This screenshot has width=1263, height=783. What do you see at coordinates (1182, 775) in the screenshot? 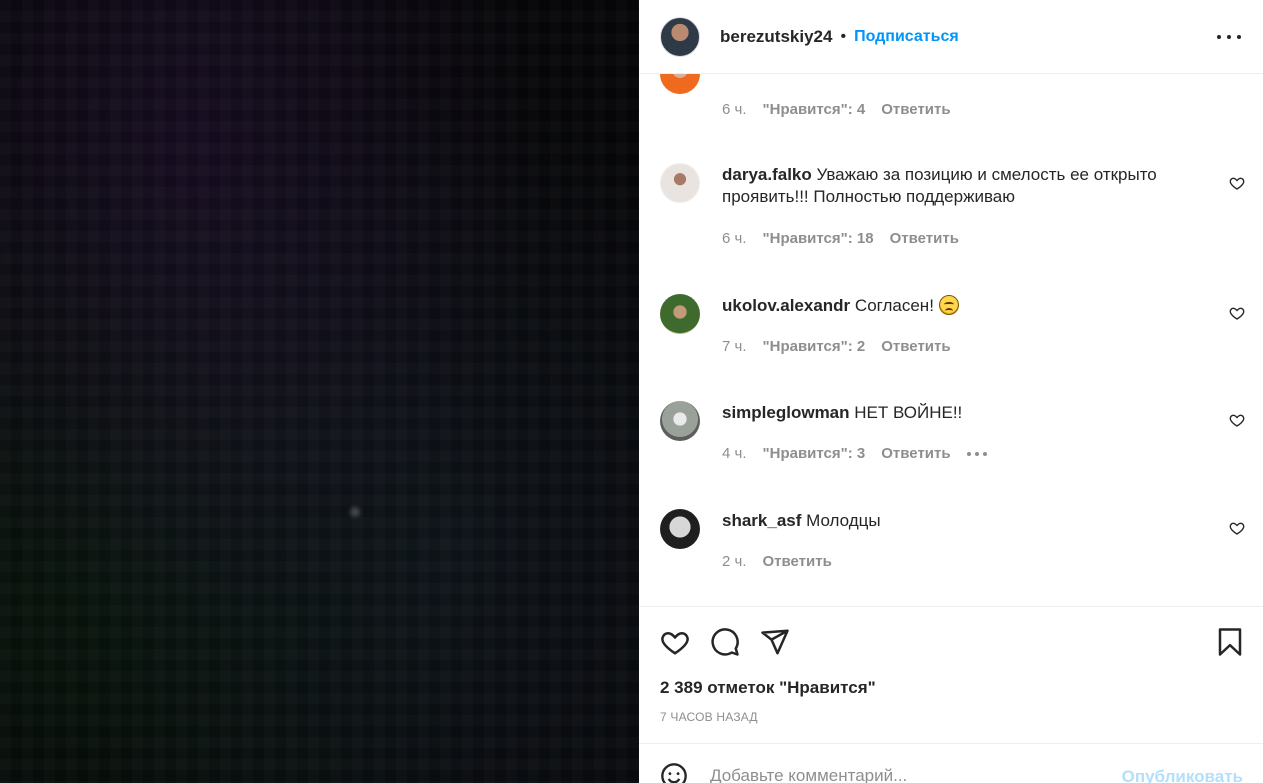
I see `publish-button: Опубликовать` at bounding box center [1182, 775].